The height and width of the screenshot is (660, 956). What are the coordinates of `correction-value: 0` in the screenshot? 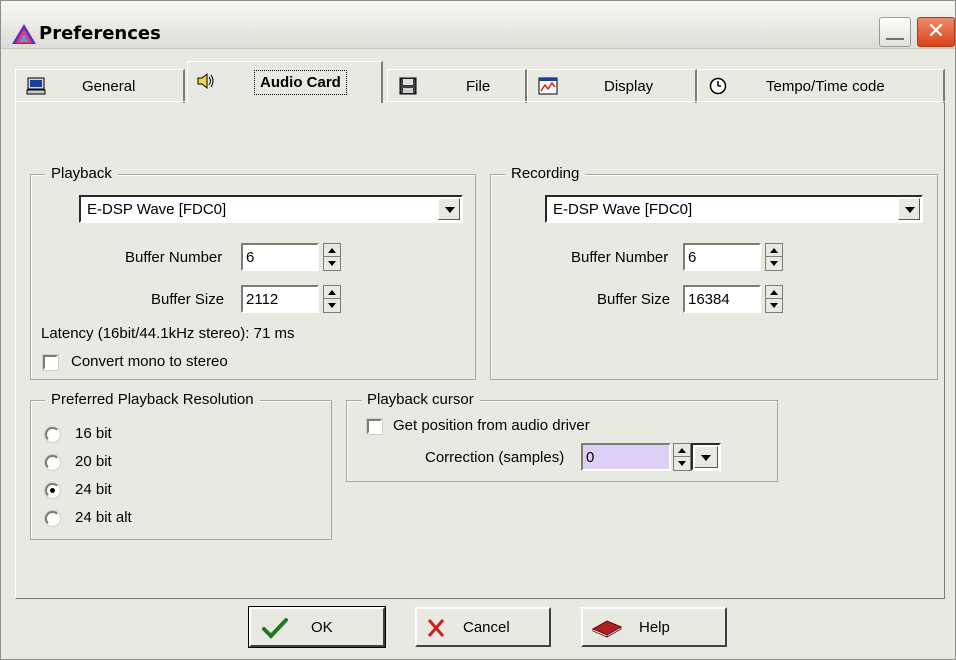 It's located at (590, 457).